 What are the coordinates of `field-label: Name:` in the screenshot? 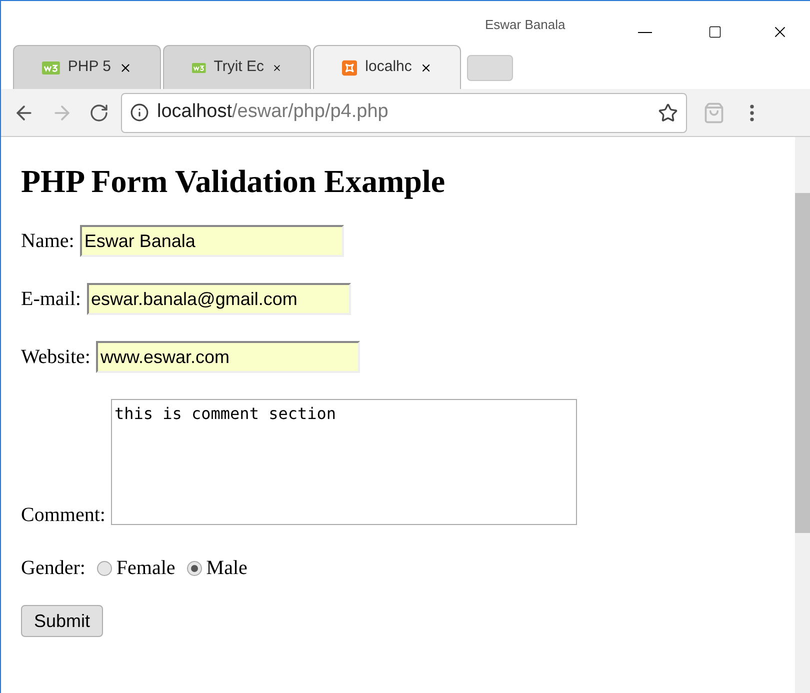 It's located at (47, 241).